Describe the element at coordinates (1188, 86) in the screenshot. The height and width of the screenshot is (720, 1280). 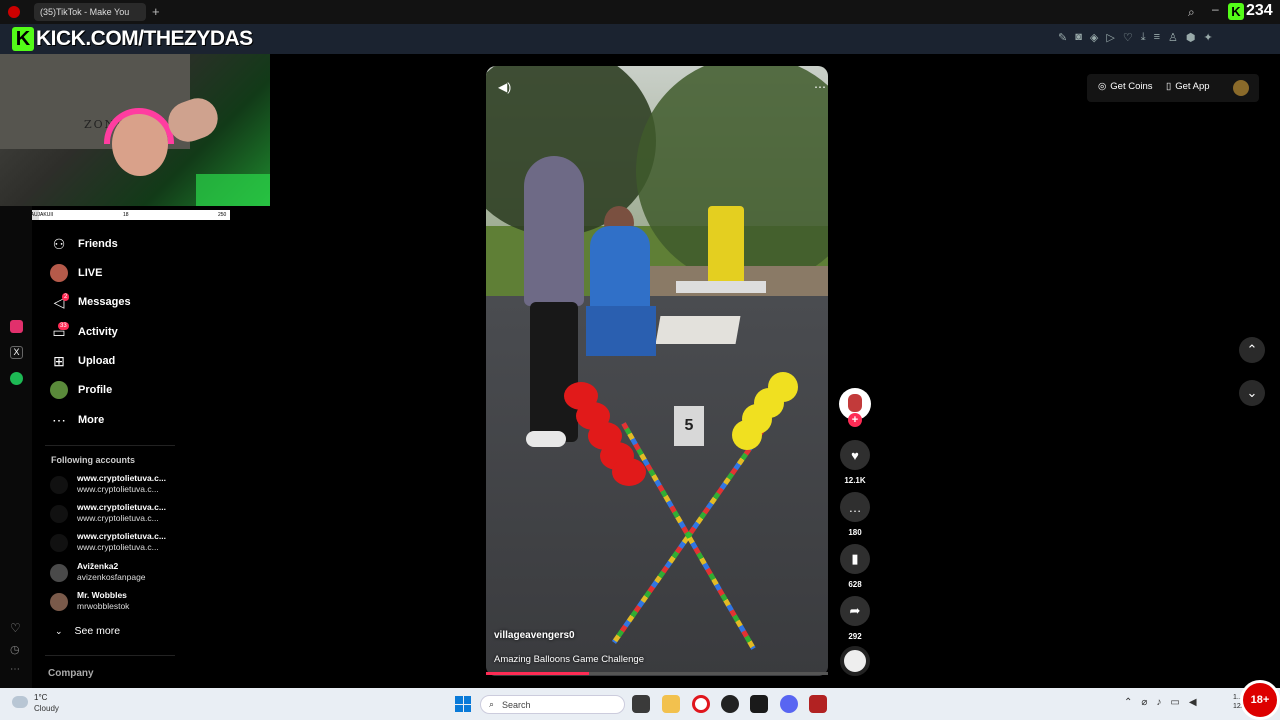
I see `get-app-button: ▯ Get App` at that location.